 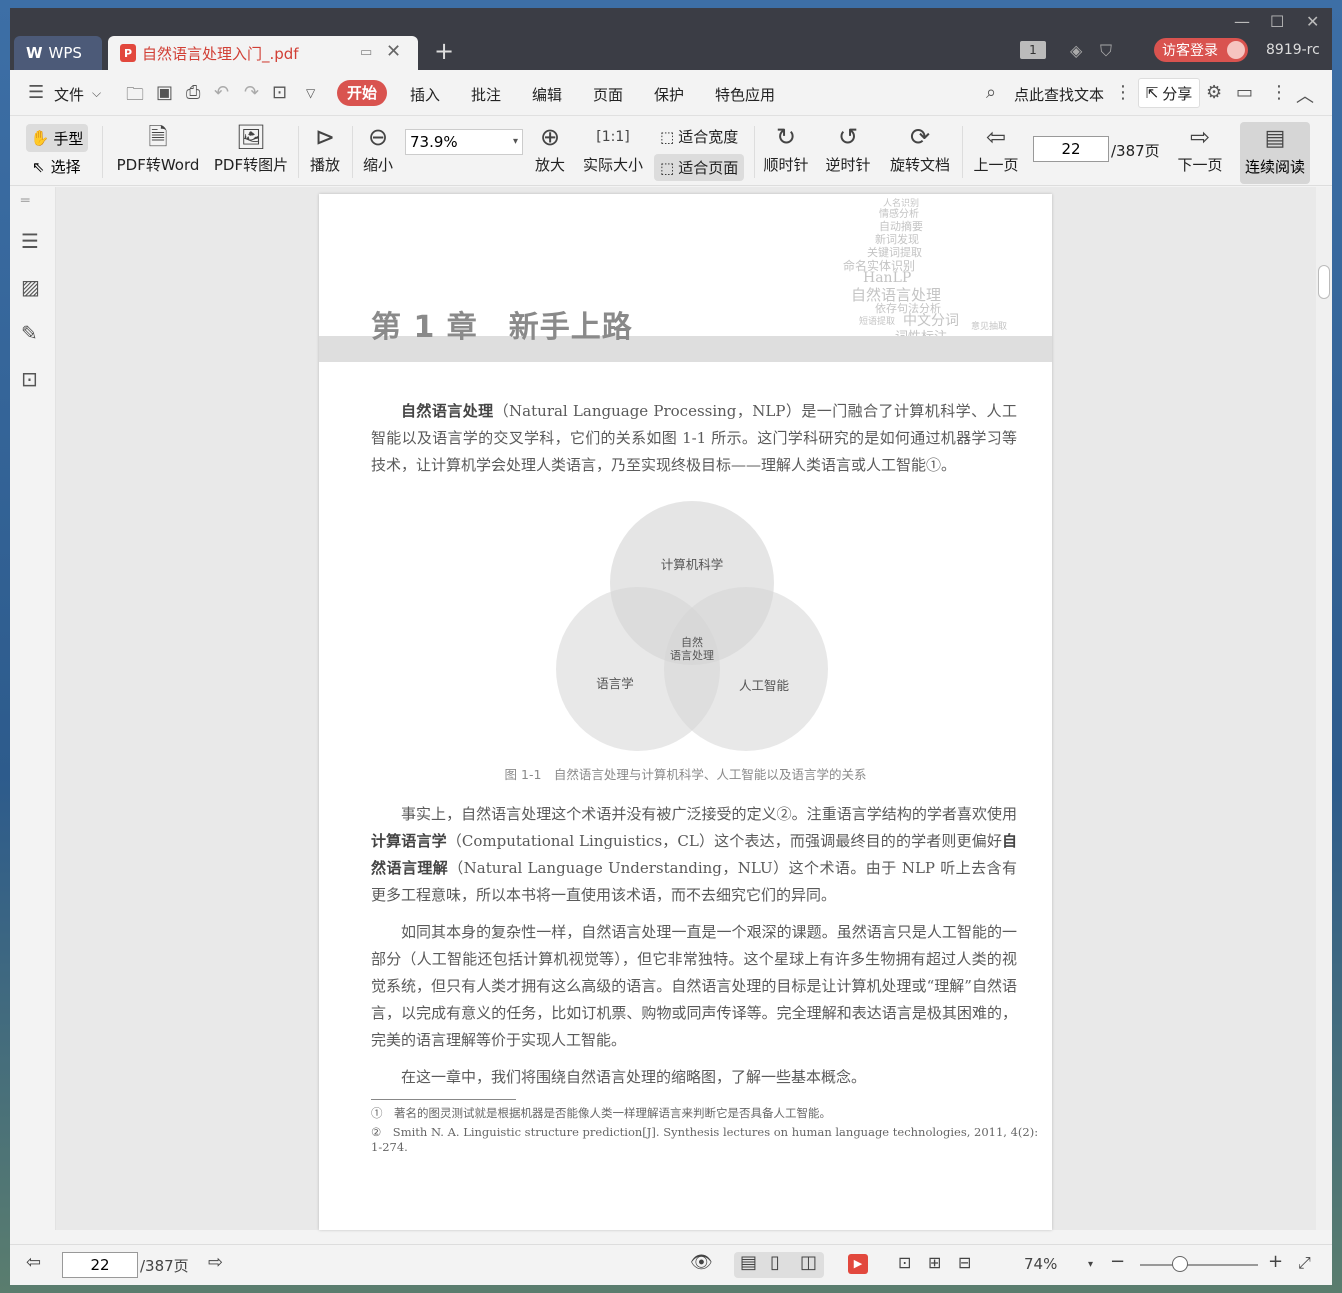 I want to click on zoom-in-button: ⊕ 放大, so click(x=550, y=147).